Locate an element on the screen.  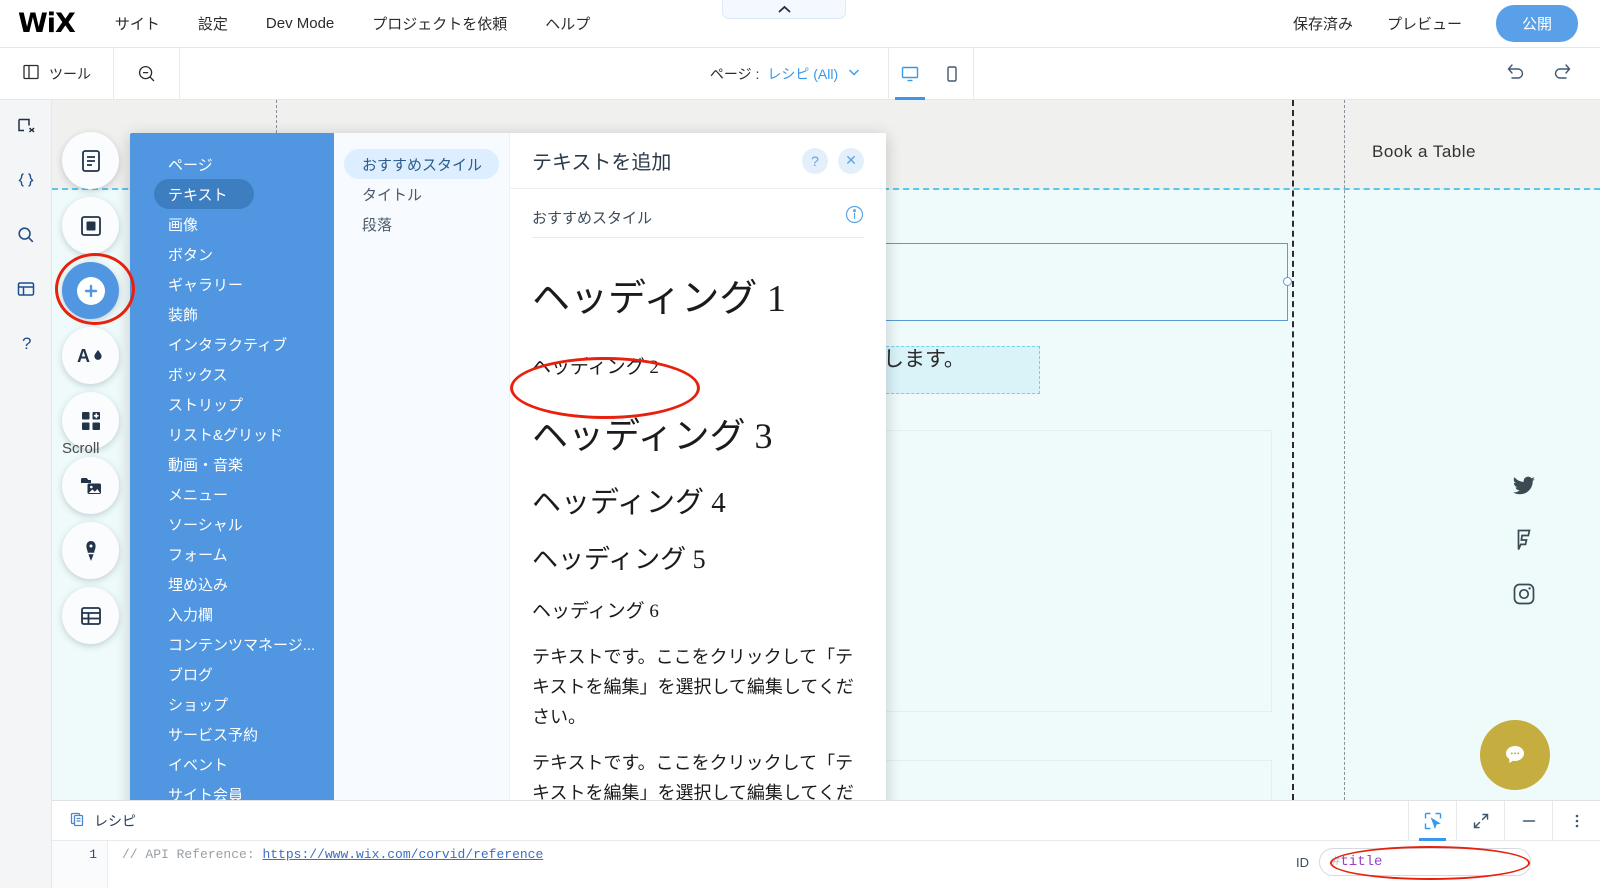
tools-menu-button: ツール is located at coordinates (57, 73).